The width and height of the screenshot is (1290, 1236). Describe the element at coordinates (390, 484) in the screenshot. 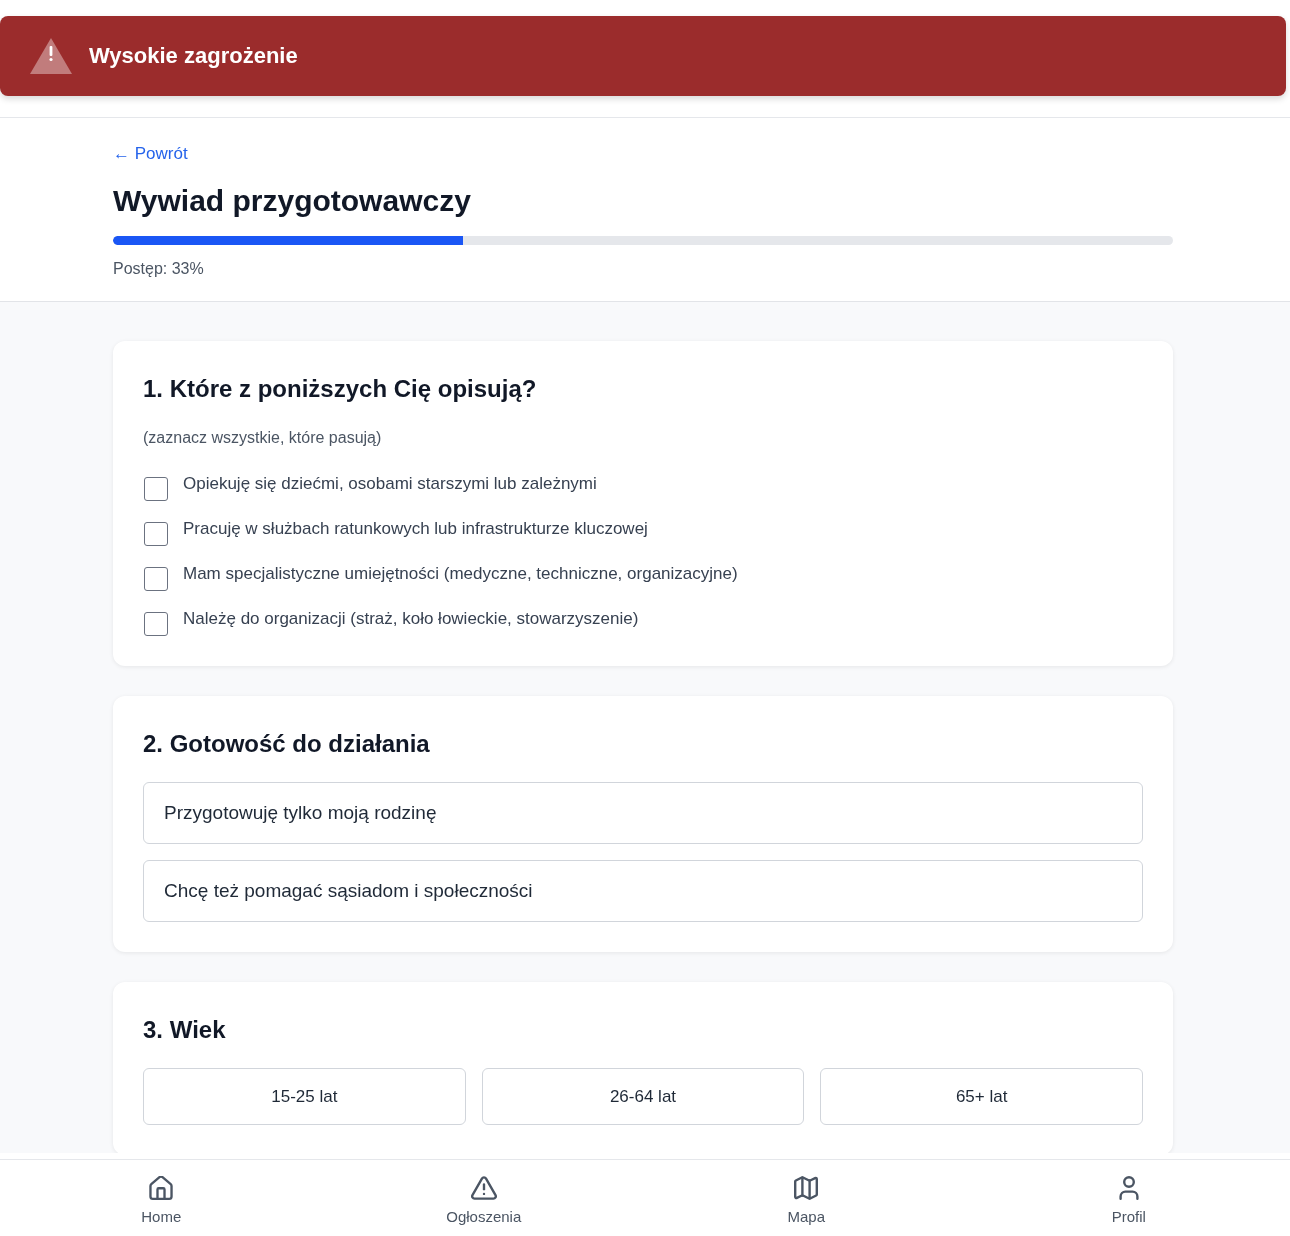

I see `checkbox-label: Opiekuję się dziećmi, osobami starszymi lub zależnymi` at that location.